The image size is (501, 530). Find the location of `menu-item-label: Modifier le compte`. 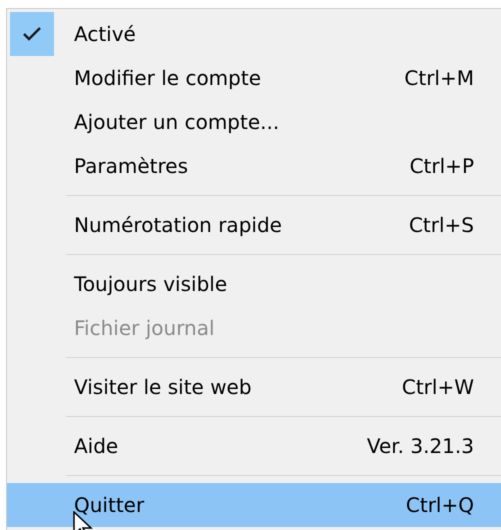

menu-item-label: Modifier le compte is located at coordinates (168, 78).